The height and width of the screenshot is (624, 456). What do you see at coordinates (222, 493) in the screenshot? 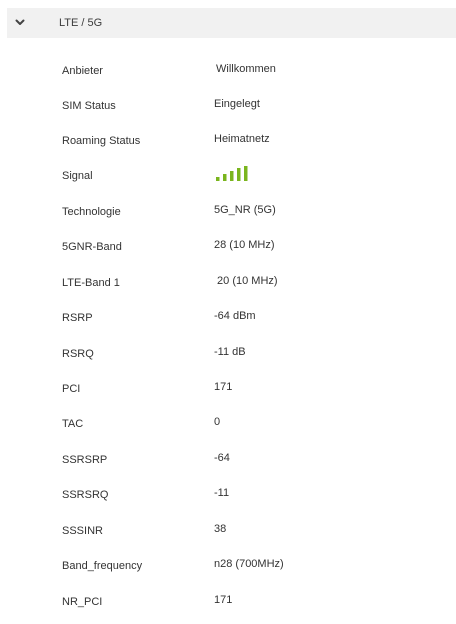
I see `row-value: -11` at bounding box center [222, 493].